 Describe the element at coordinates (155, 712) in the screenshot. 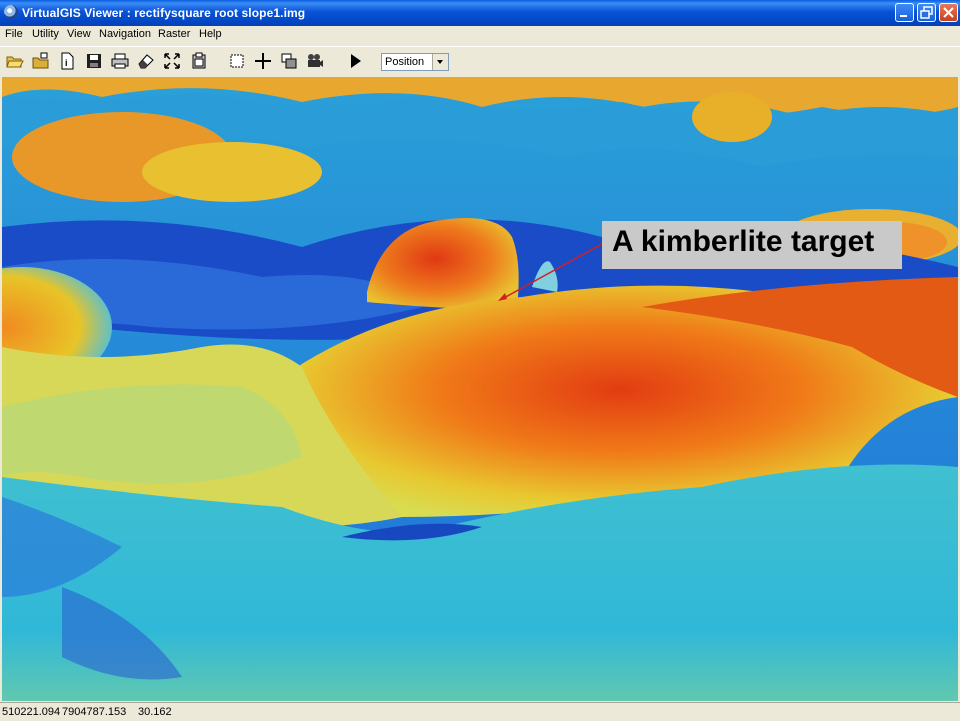

I see `status-value: 30.162` at that location.